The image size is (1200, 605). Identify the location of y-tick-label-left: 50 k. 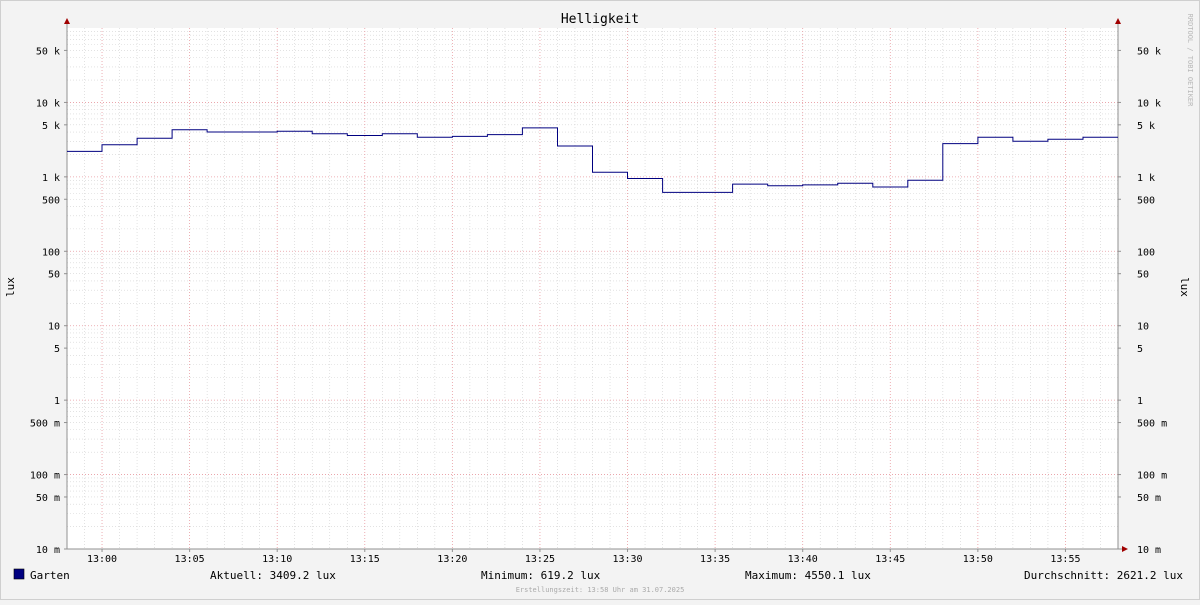
(48, 51).